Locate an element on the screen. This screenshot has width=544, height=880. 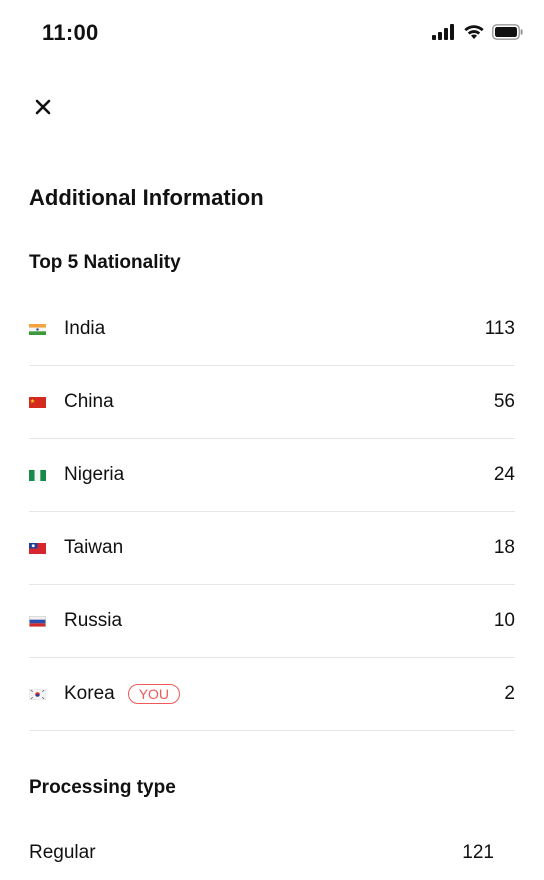
country-count: 2 is located at coordinates (509, 693).